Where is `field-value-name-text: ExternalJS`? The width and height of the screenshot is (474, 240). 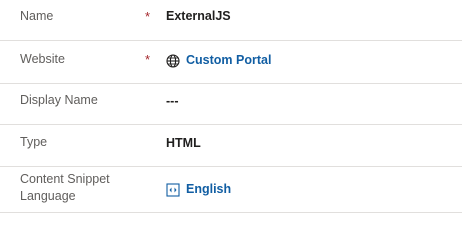 field-value-name-text: ExternalJS is located at coordinates (198, 16).